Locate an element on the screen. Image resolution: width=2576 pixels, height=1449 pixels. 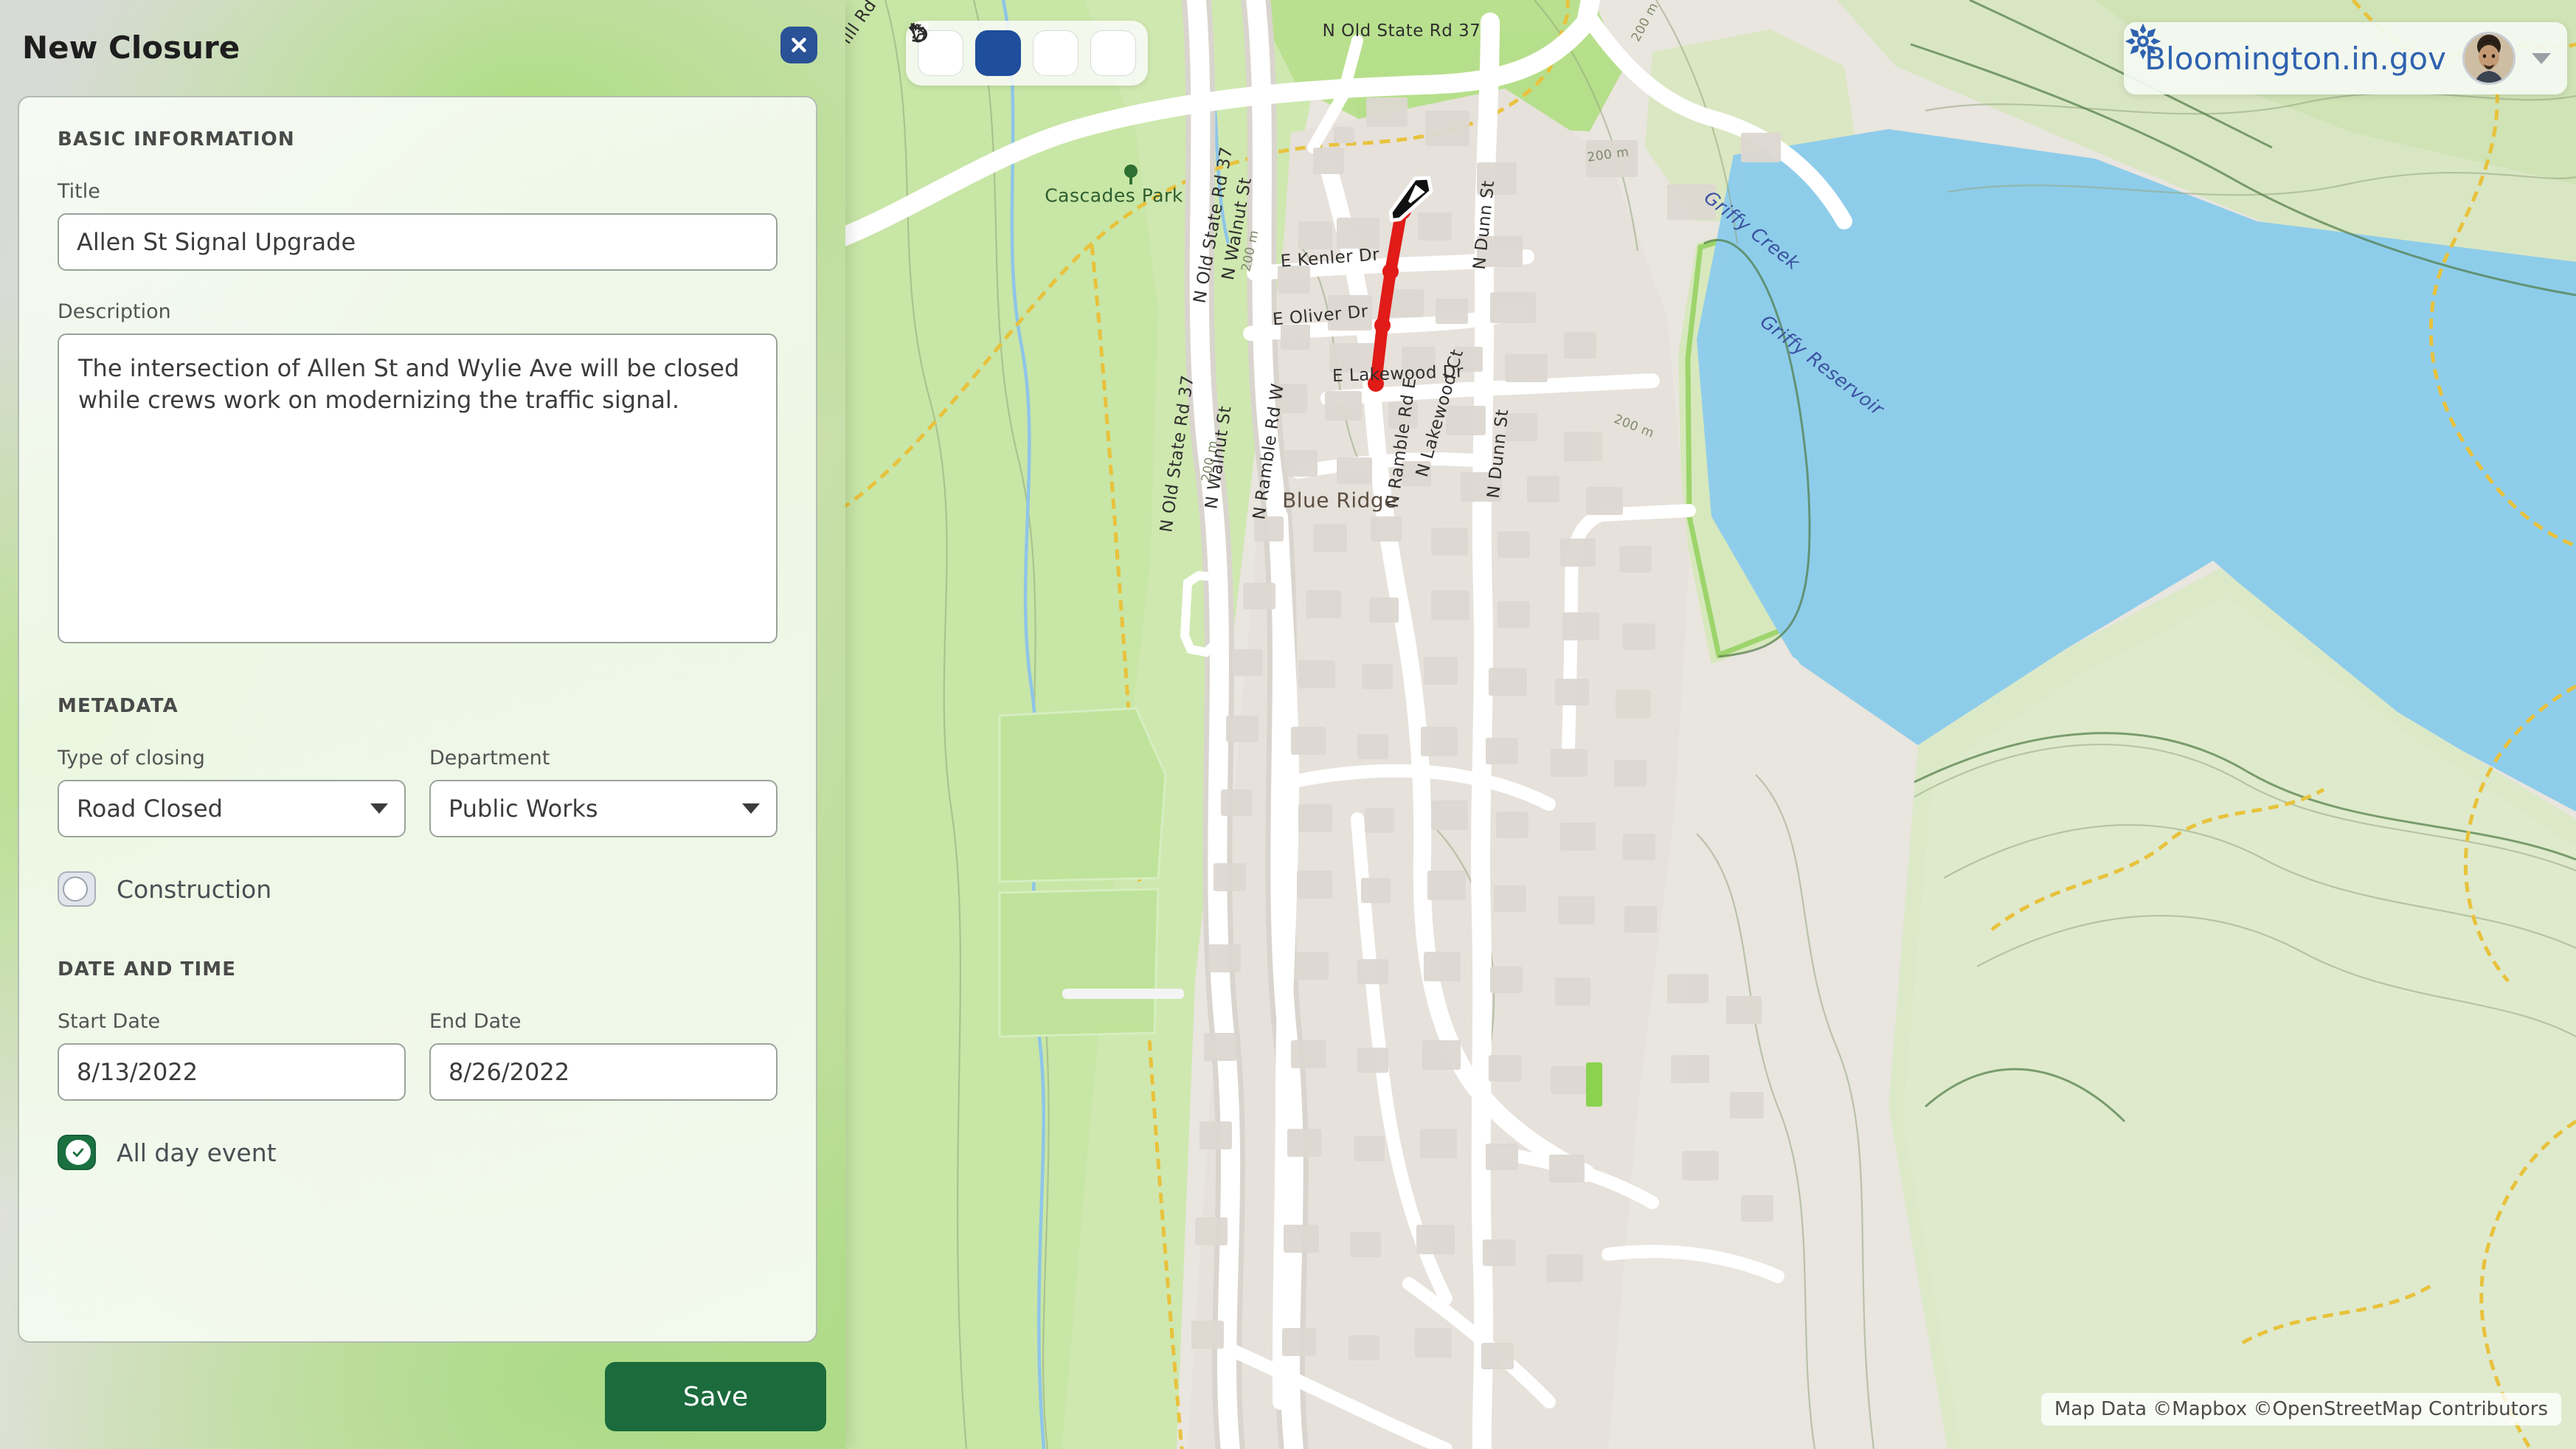
title-field-label: Title is located at coordinates (79, 191).